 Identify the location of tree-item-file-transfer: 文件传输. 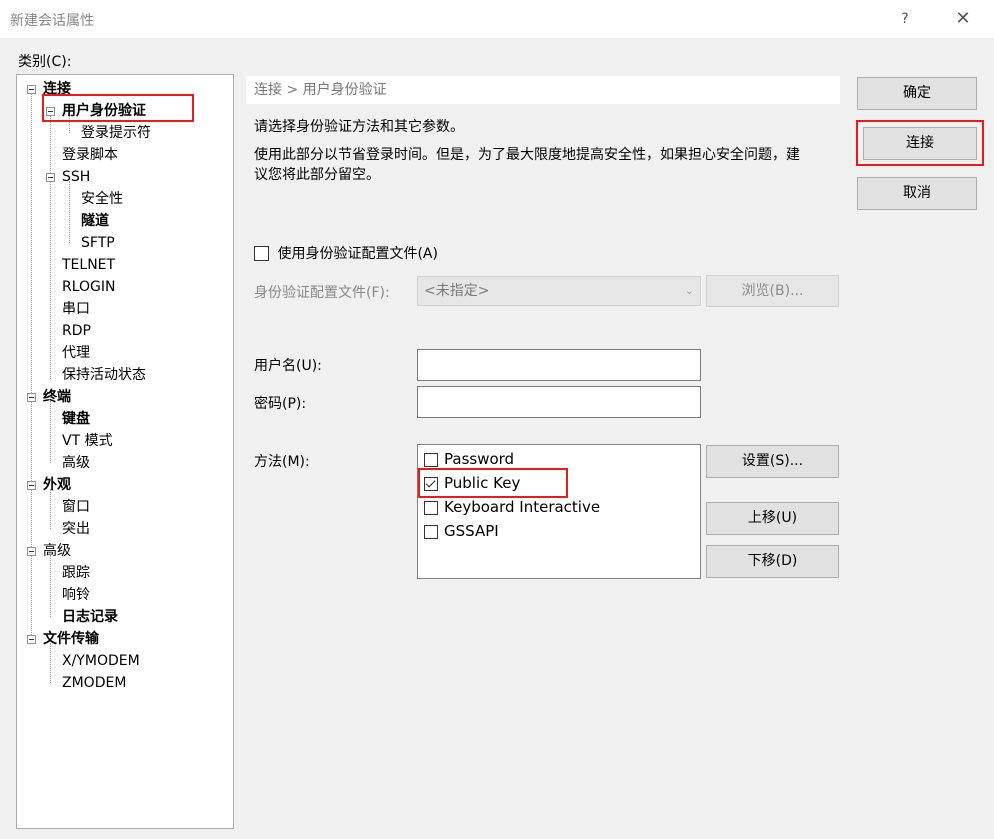
(62, 639).